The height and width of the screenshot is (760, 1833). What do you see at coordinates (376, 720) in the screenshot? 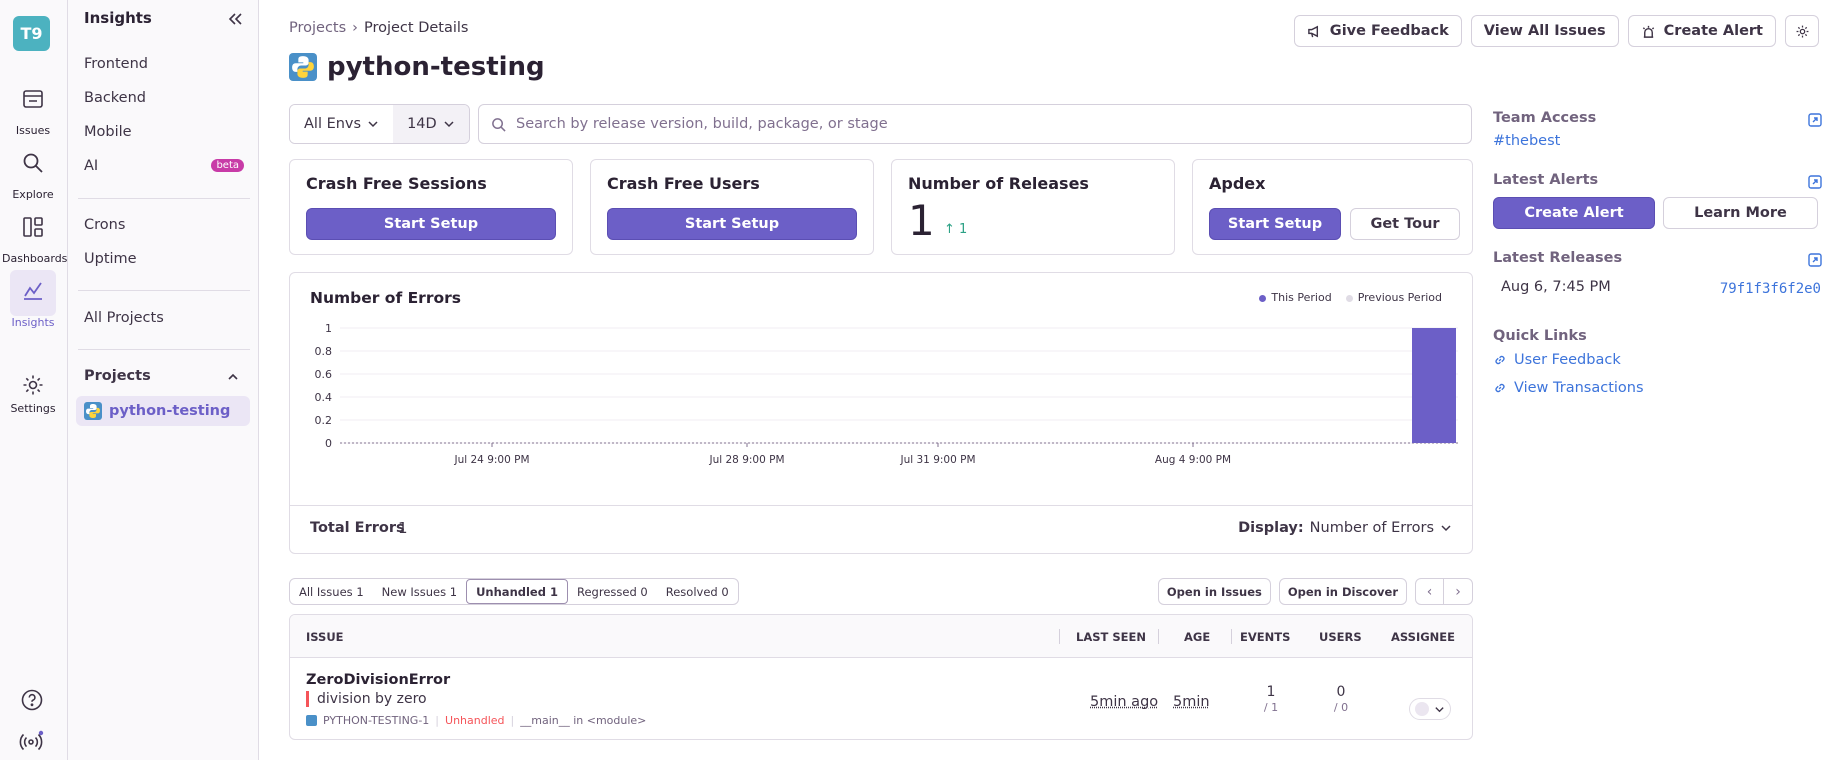
I see `issue-short-id: PYTHON-TESTING-1` at bounding box center [376, 720].